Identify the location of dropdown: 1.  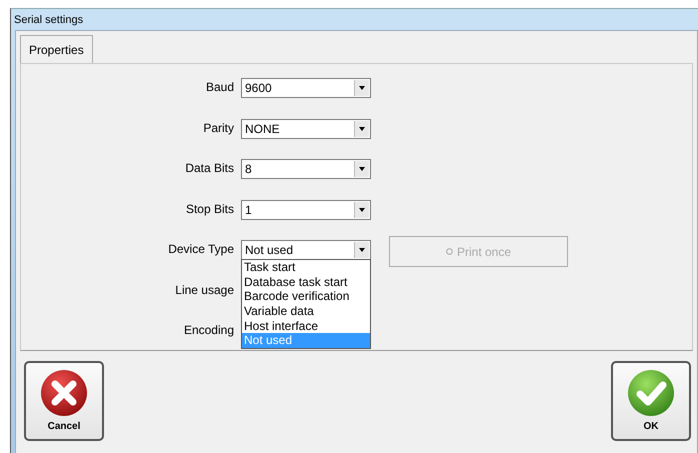
(306, 210).